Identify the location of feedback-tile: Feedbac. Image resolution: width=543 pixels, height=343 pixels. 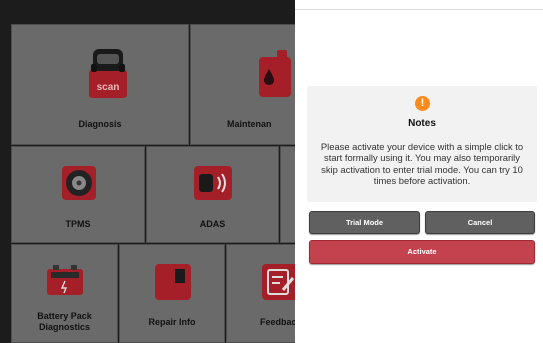
(260, 293).